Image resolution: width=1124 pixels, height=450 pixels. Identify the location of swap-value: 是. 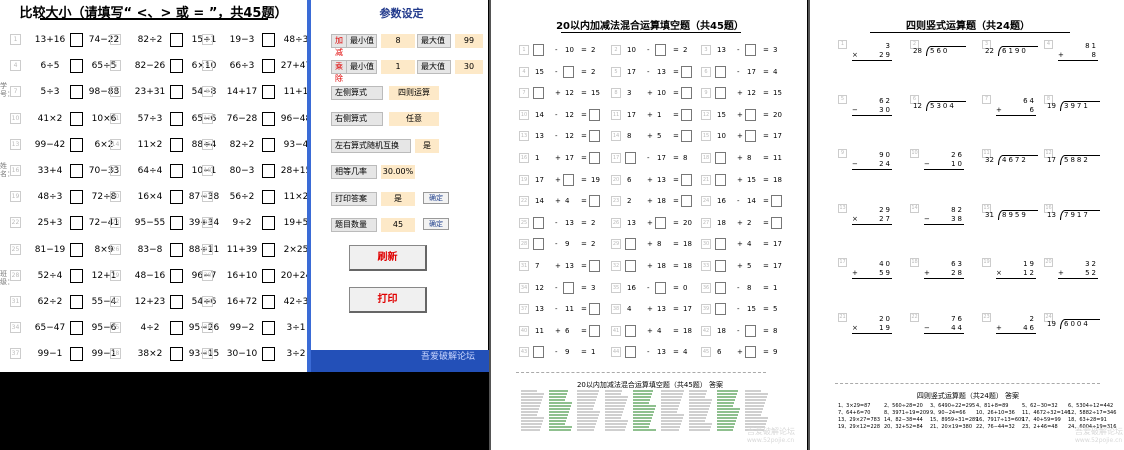
(427, 146).